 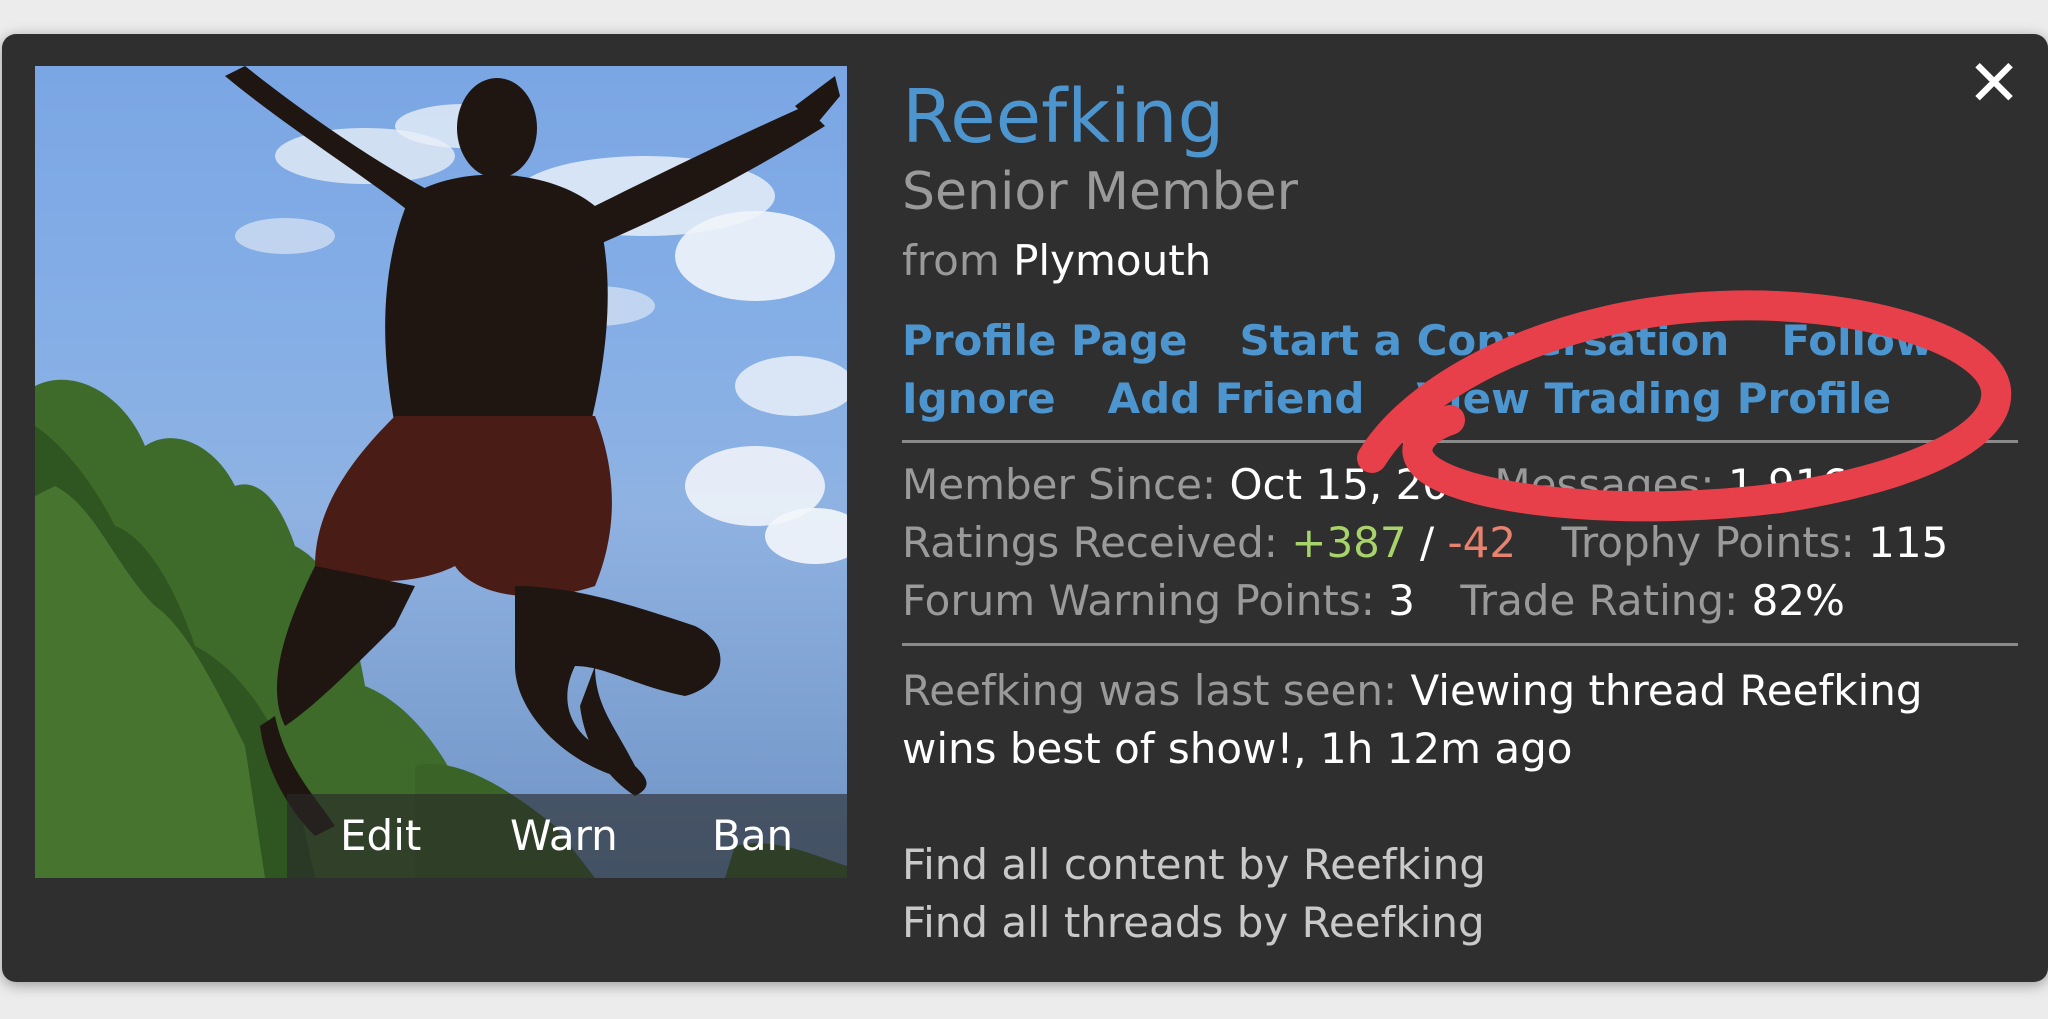 I want to click on find-threads-link: Find all threads by Reefking, so click(x=1194, y=923).